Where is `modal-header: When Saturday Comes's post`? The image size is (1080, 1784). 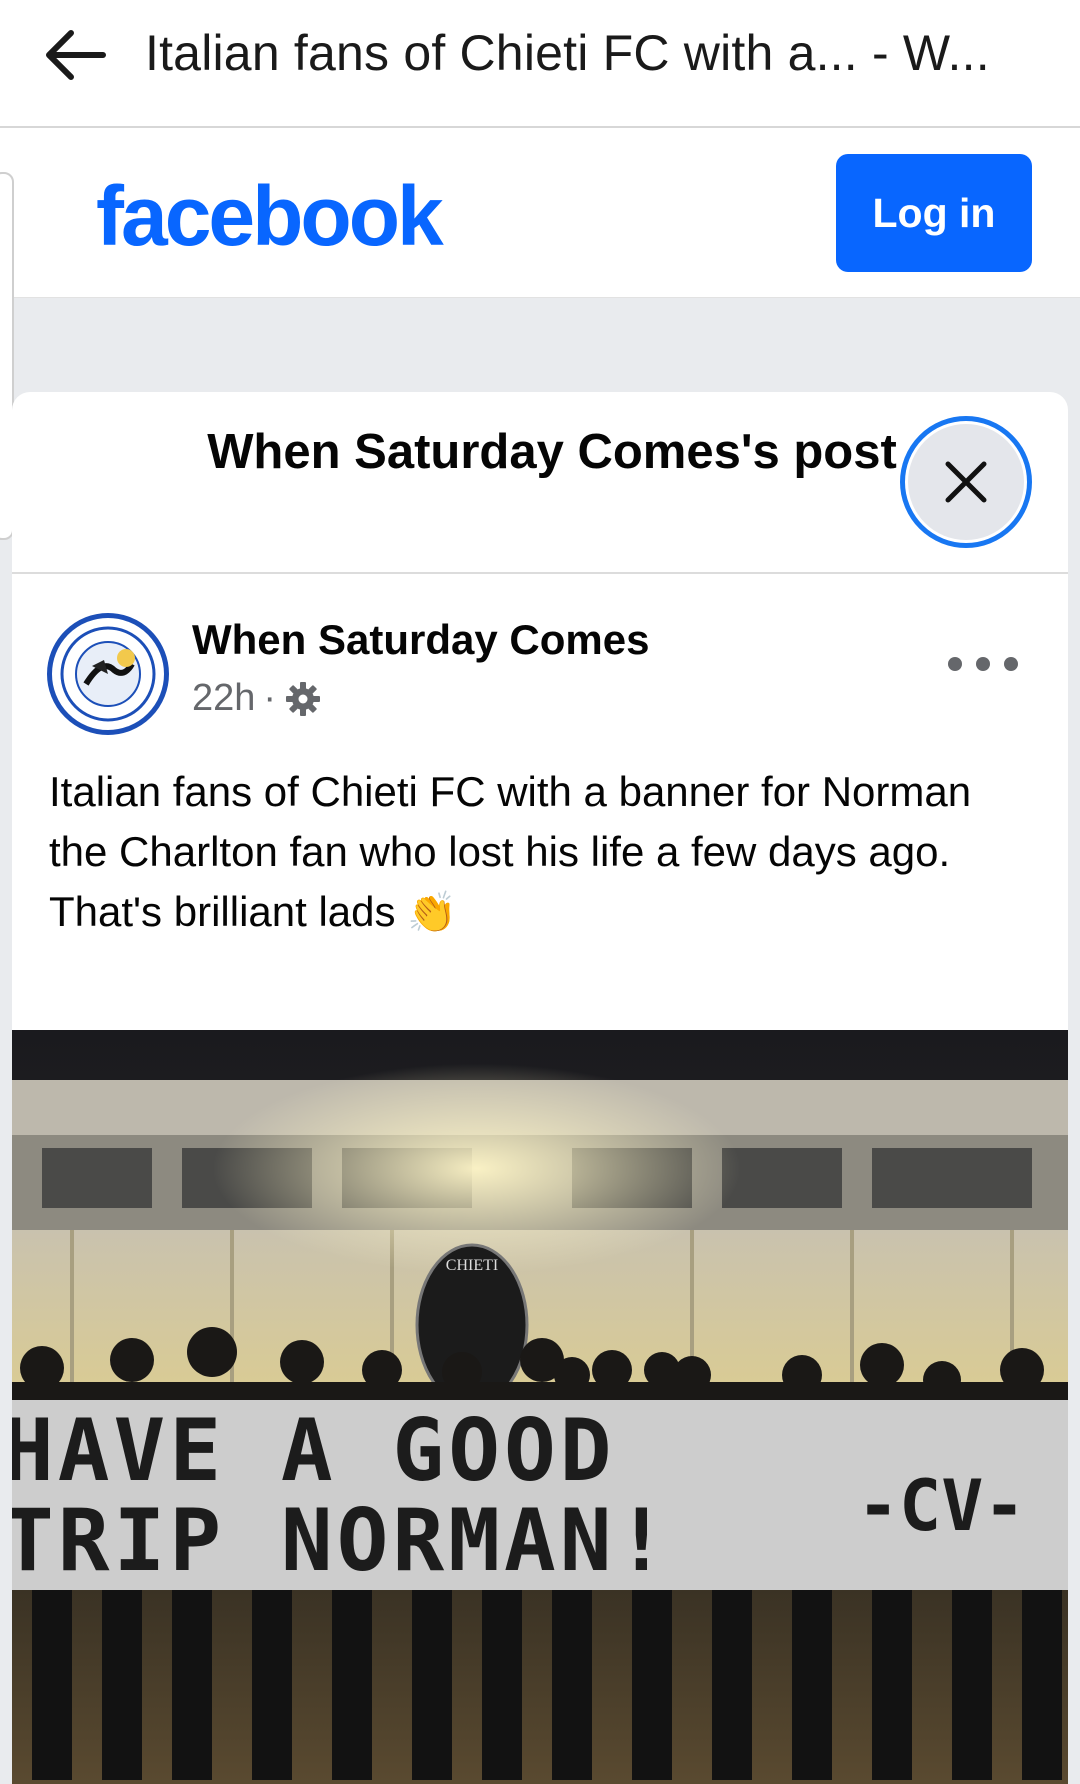
modal-header: When Saturday Comes's post is located at coordinates (540, 483).